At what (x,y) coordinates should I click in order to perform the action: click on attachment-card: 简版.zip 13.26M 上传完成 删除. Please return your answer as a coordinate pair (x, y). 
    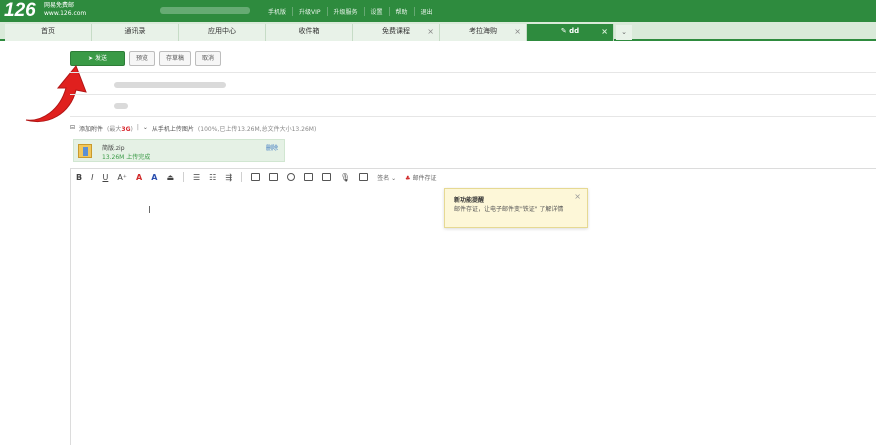
    Looking at the image, I should click on (179, 150).